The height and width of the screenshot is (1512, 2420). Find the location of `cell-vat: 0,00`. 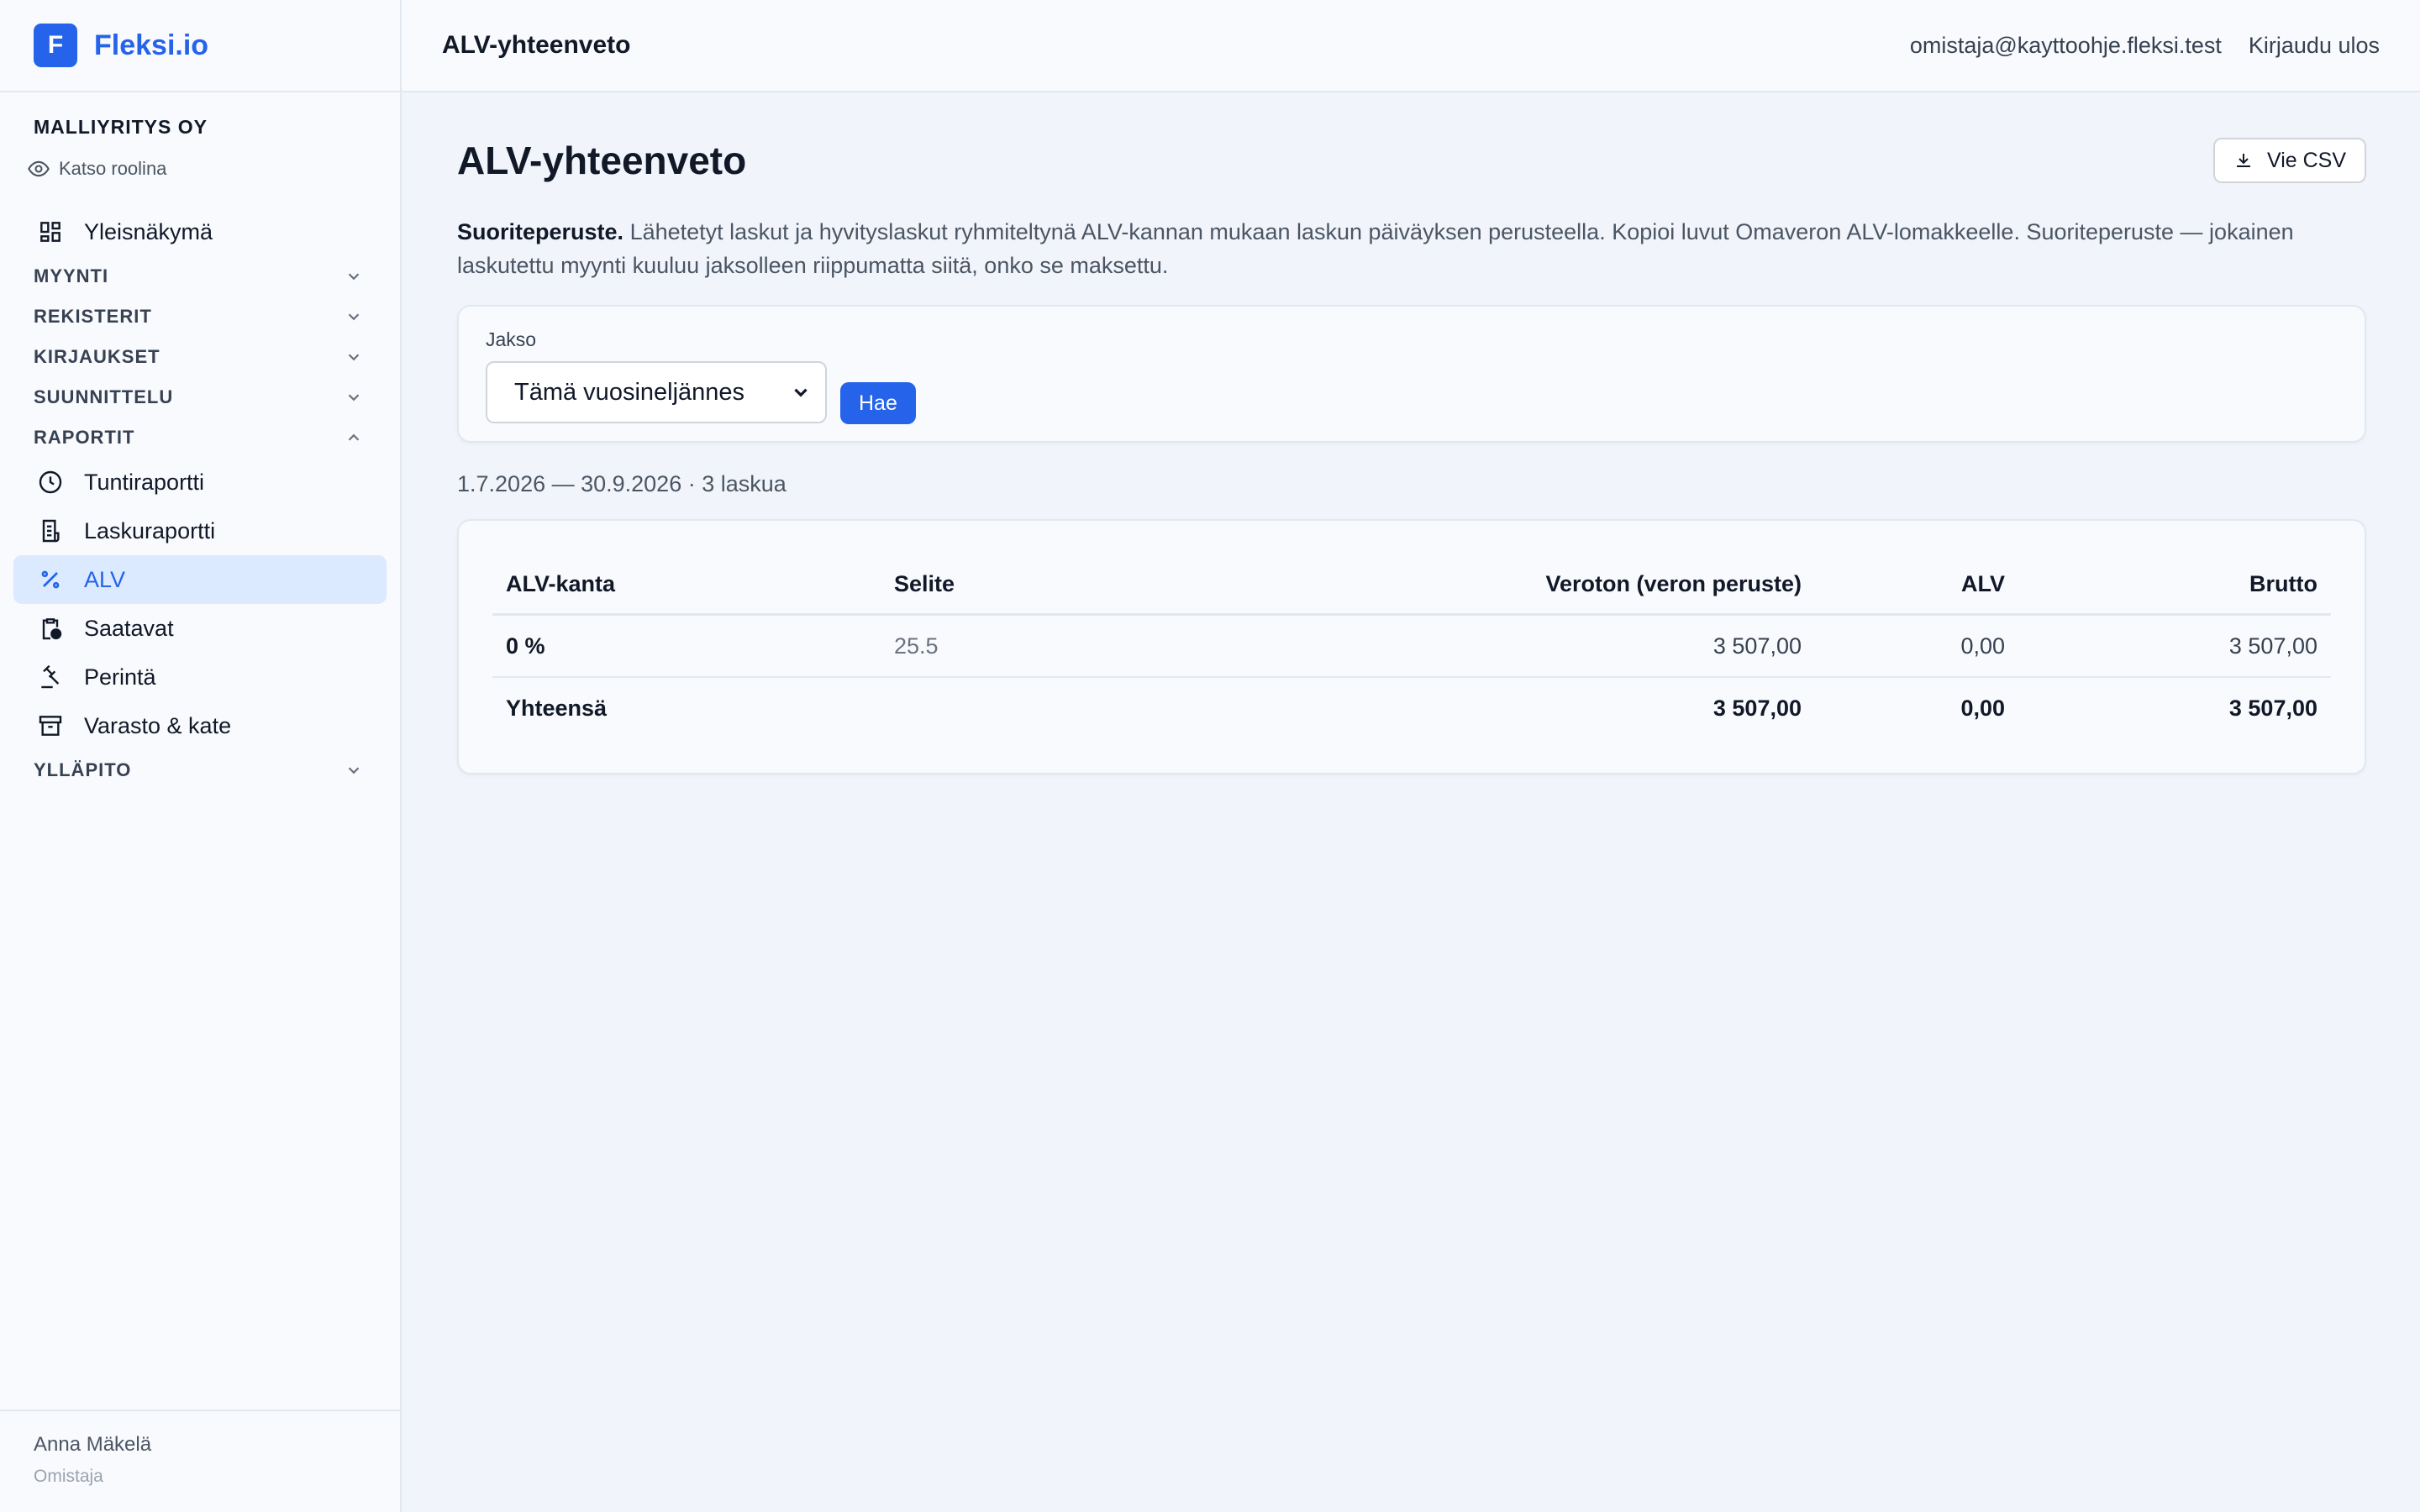

cell-vat: 0,00 is located at coordinates (1917, 646).